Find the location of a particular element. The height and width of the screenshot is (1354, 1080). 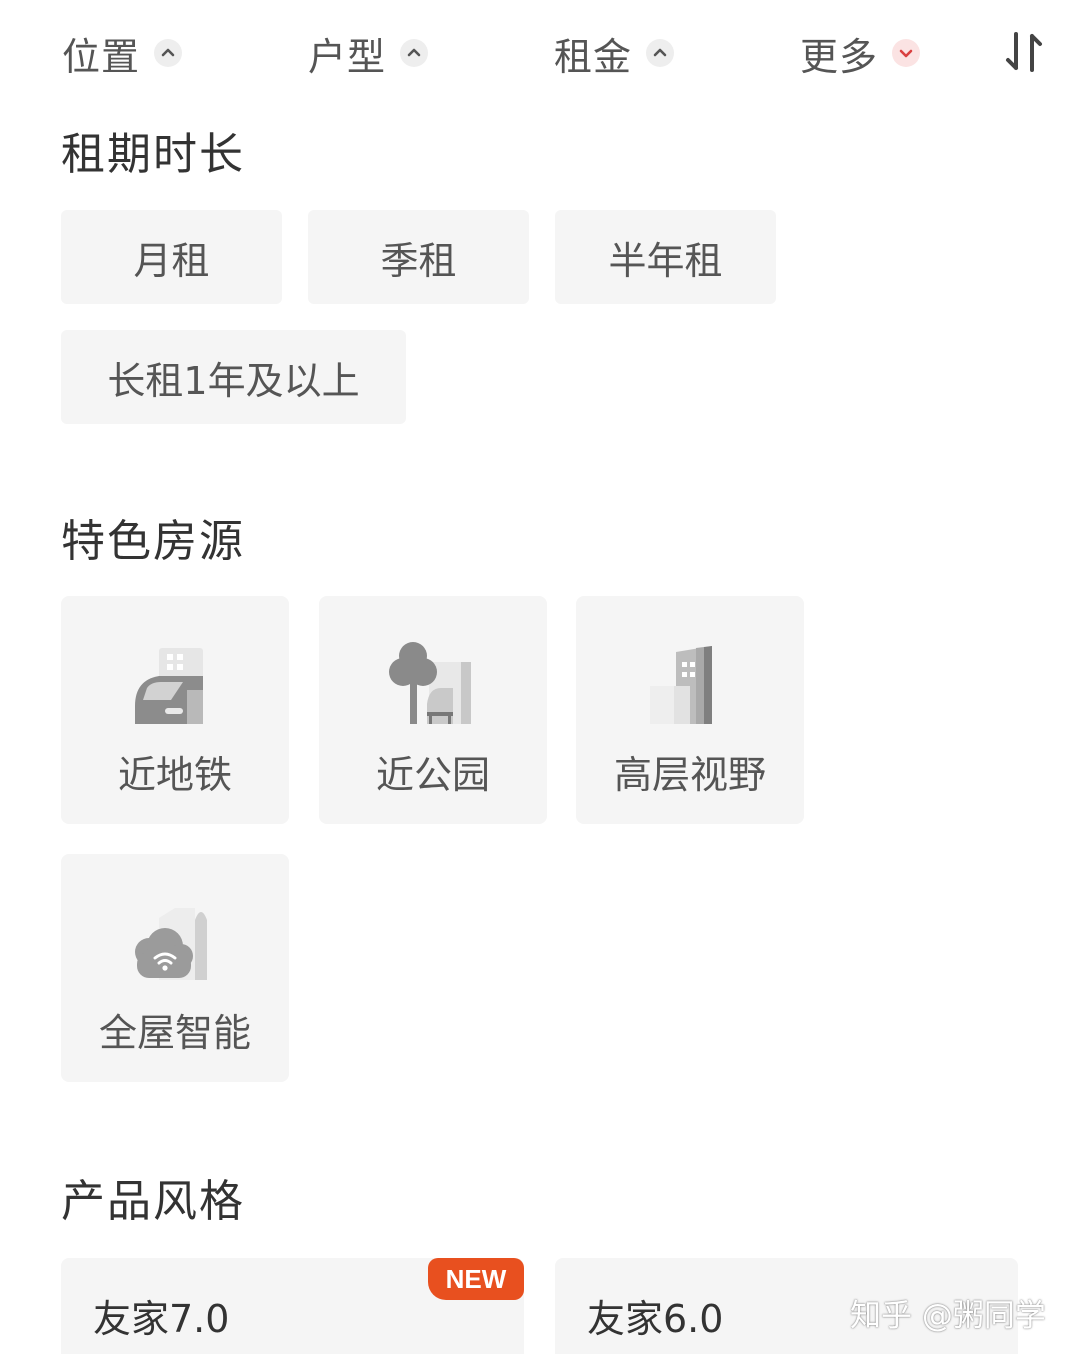

tab-more: 更多 is located at coordinates (860, 53).